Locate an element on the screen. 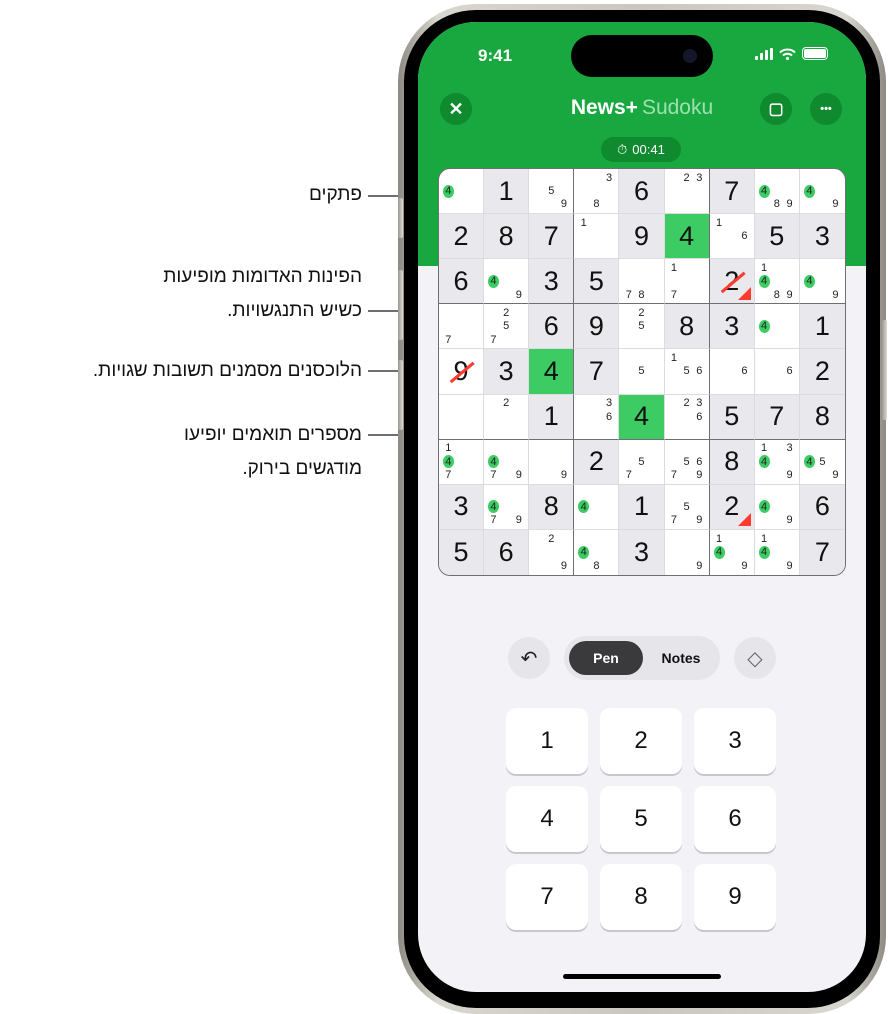  check-puzzle-button: ▢ is located at coordinates (776, 109).